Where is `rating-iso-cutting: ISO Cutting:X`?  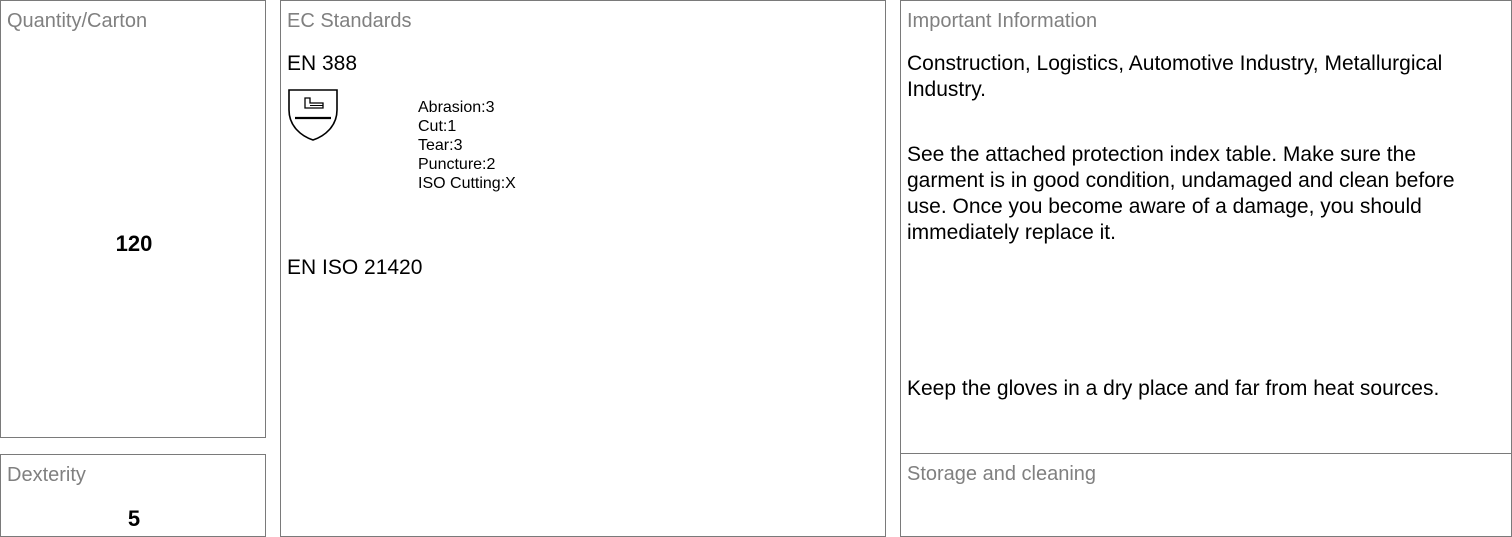 rating-iso-cutting: ISO Cutting:X is located at coordinates (467, 183).